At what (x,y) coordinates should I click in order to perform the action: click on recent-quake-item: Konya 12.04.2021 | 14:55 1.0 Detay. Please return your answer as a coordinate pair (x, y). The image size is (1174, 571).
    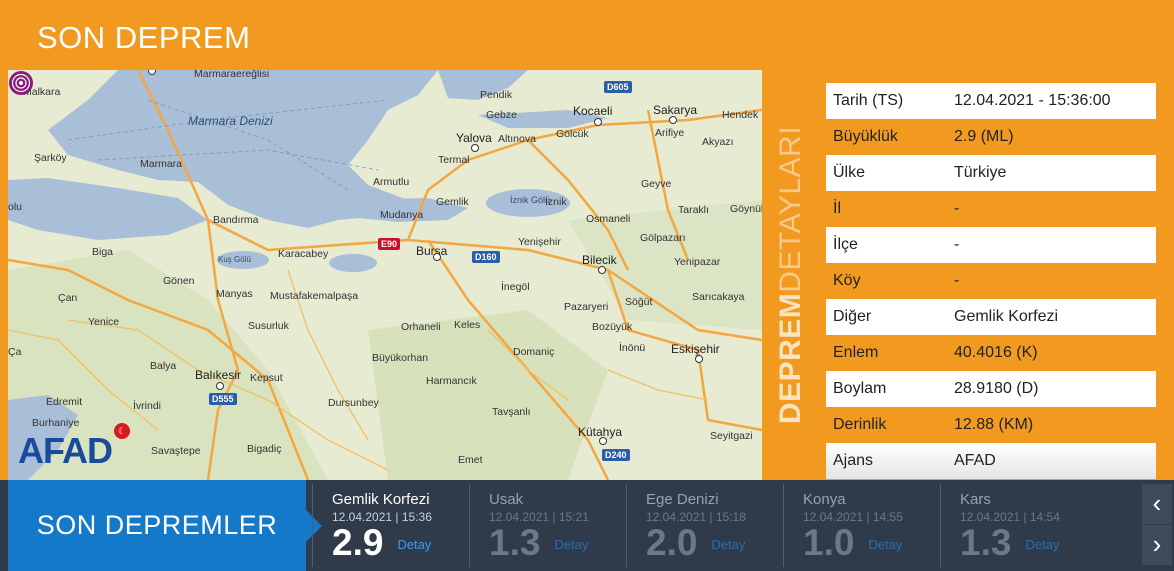
    Looking at the image, I should click on (861, 525).